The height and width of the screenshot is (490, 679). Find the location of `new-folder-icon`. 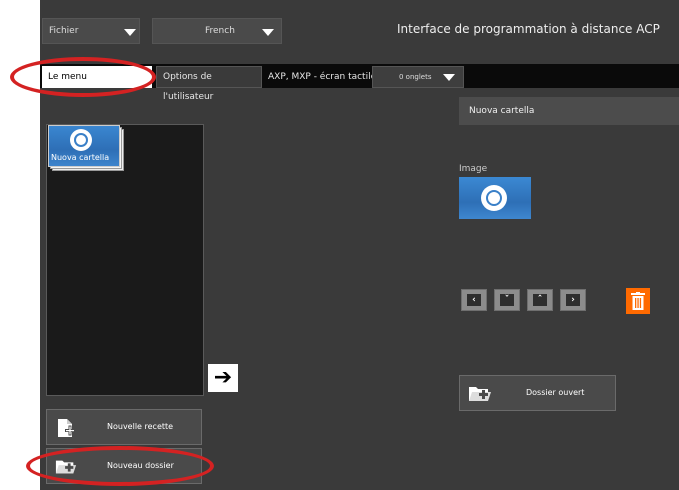

new-folder-icon is located at coordinates (66, 467).